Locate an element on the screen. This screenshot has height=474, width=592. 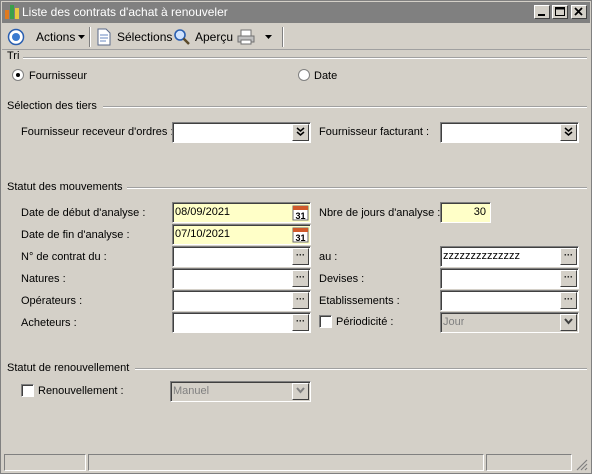
resize-grip-icon is located at coordinates (581, 464).